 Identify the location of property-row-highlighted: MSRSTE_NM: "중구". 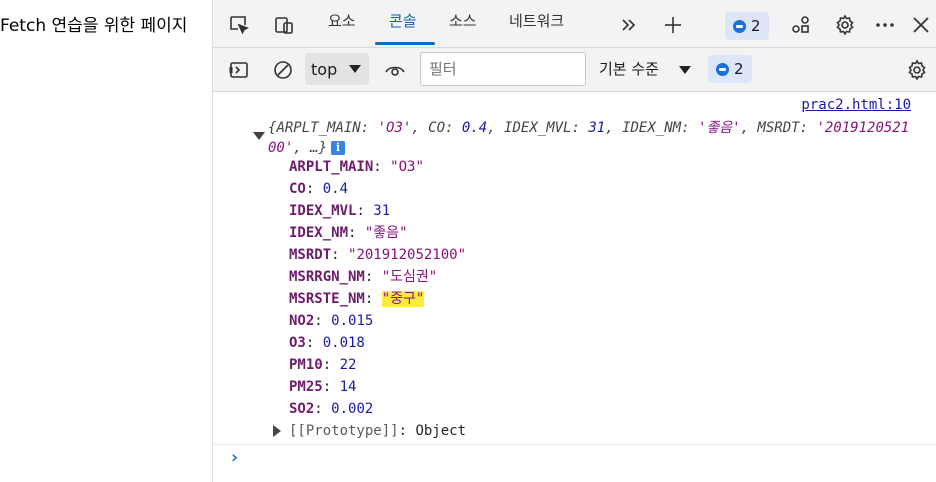
(357, 299).